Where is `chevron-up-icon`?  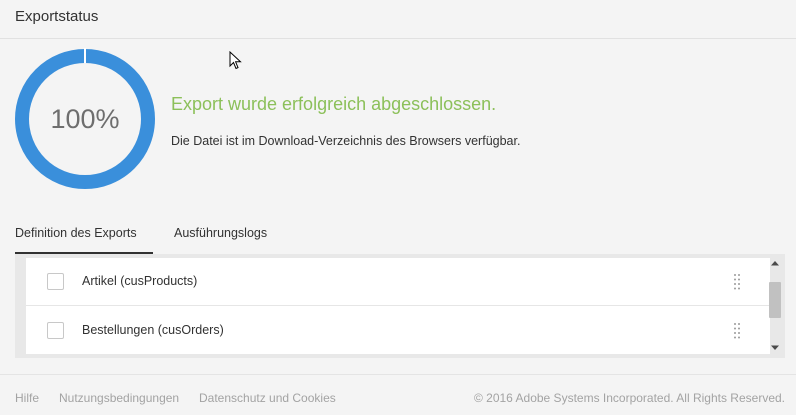
chevron-up-icon is located at coordinates (775, 263).